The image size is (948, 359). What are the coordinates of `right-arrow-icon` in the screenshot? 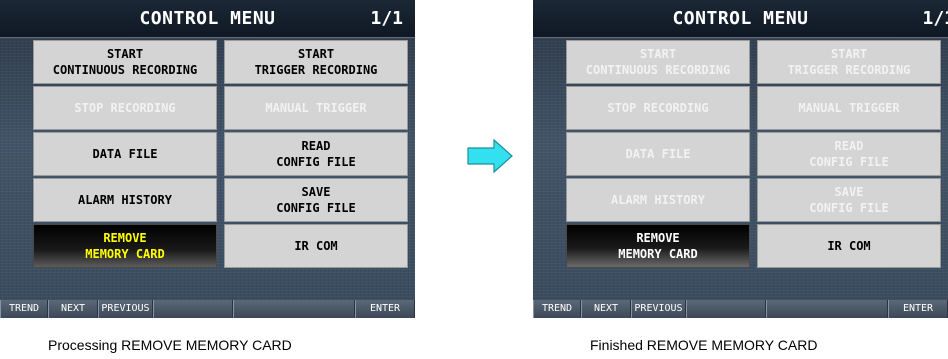 It's located at (490, 156).